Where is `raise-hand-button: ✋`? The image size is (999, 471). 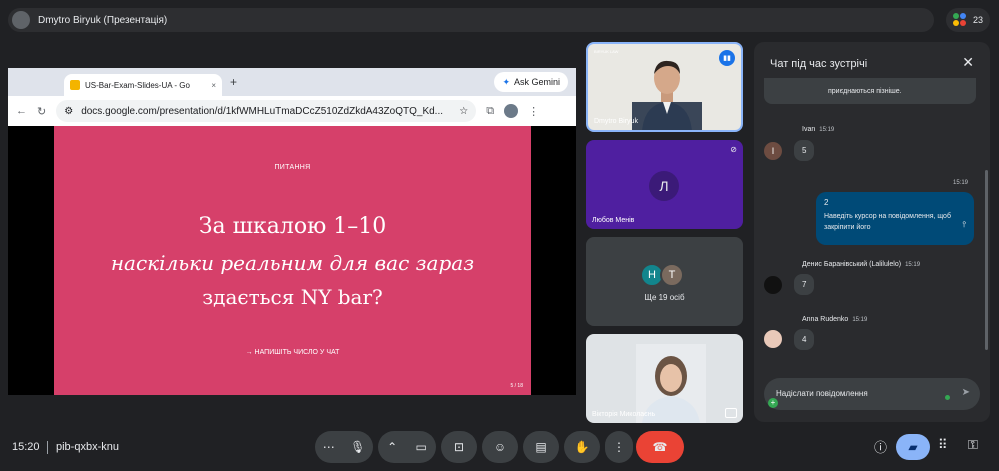
raise-hand-button: ✋ is located at coordinates (582, 447).